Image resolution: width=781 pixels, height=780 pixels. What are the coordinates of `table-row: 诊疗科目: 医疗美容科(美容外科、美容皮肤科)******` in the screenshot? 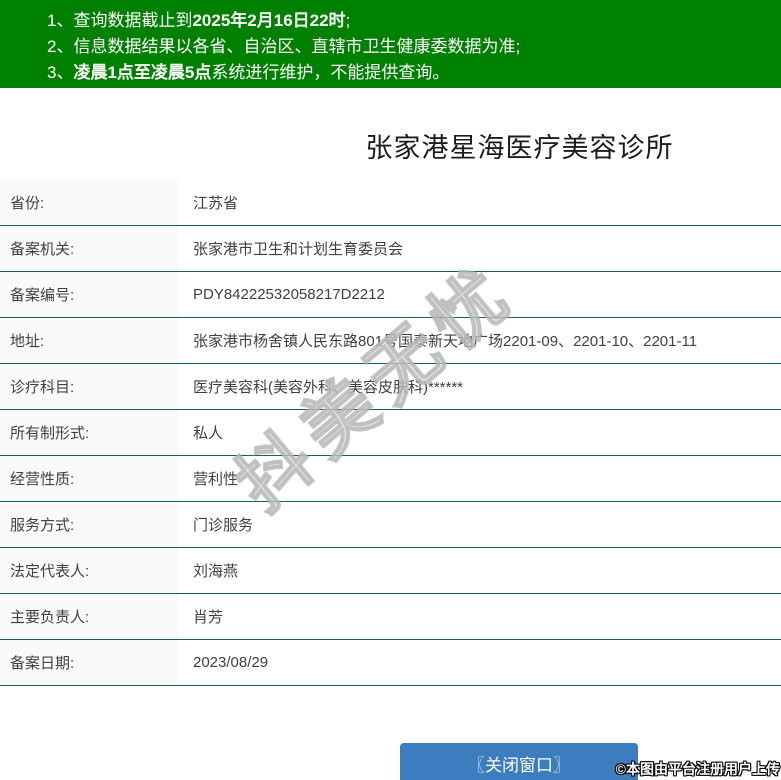 It's located at (390, 387).